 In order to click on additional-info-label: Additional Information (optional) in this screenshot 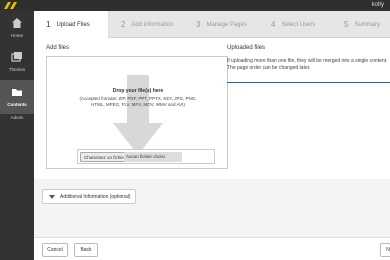, I will do `click(95, 197)`.